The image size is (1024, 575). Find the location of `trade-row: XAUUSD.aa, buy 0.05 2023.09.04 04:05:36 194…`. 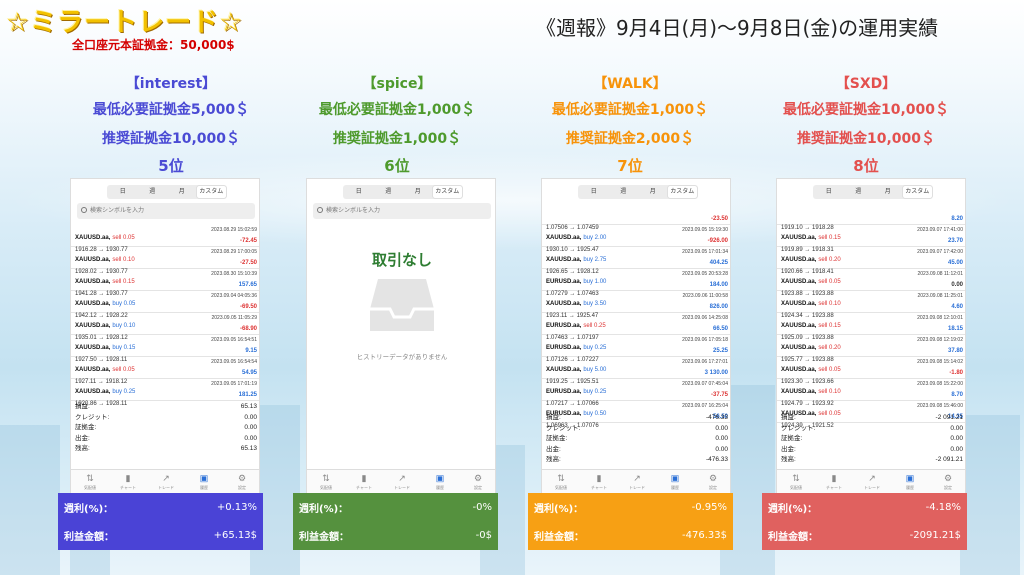

trade-row: XAUUSD.aa, buy 0.05 2023.09.04 04:05:36 194… is located at coordinates (165, 305).